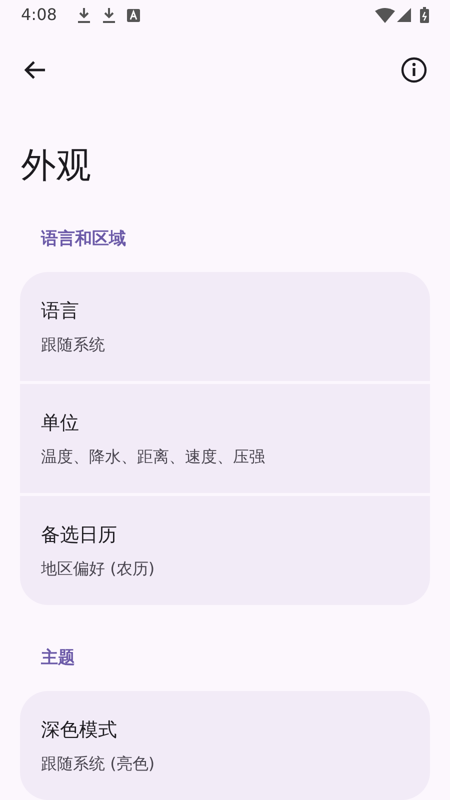 This screenshot has width=450, height=800. Describe the element at coordinates (225, 745) in the screenshot. I see `settings-item: 深色模式 跟随系统 (亮色)` at that location.